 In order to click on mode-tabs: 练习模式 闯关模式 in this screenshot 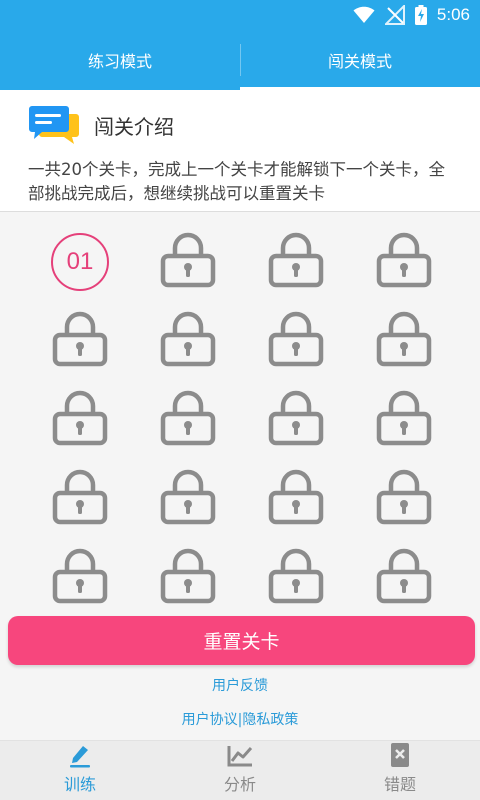, I will do `click(240, 60)`.